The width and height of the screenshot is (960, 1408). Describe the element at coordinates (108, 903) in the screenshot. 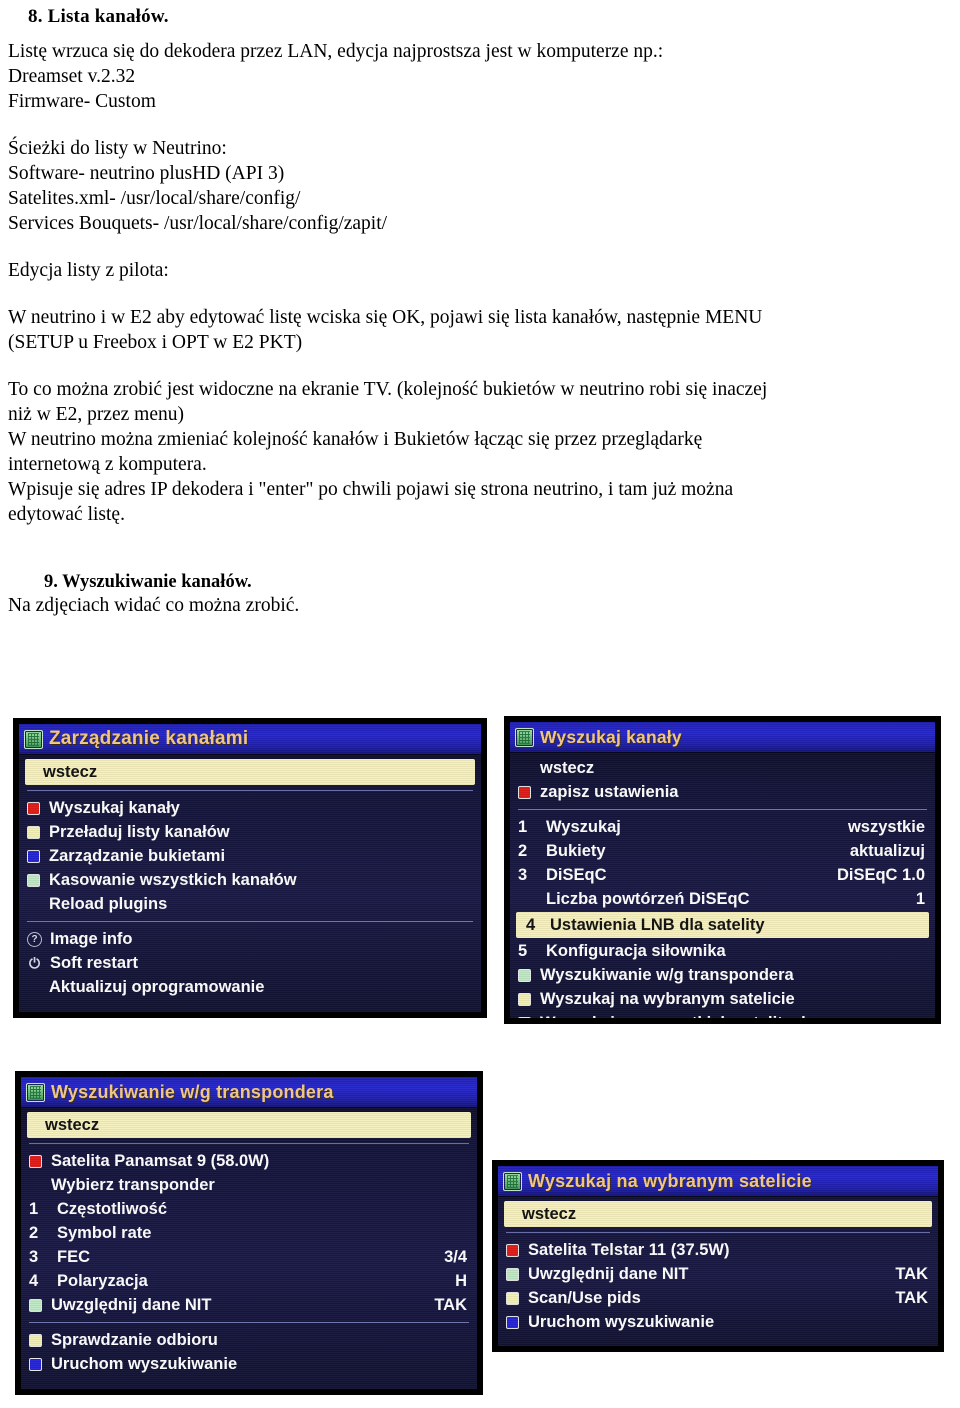

I see `menu-item-label: Reload plugins` at that location.